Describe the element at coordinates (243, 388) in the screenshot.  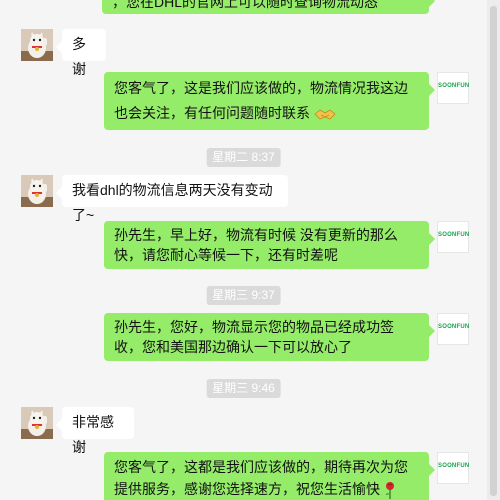
I see `timestamp: 星期三 9:46` at that location.